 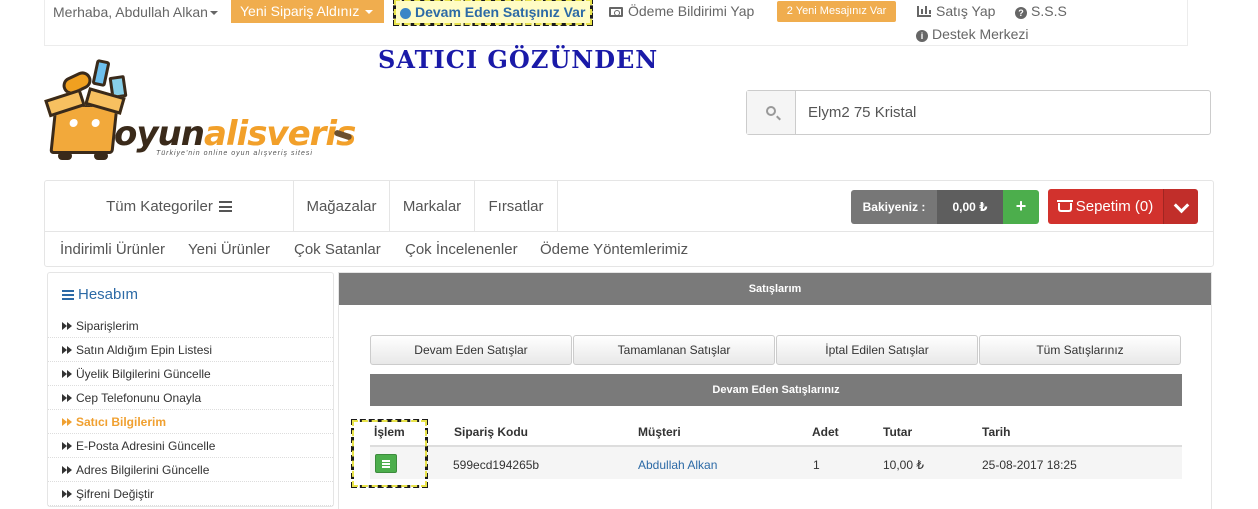 What do you see at coordinates (996, 432) in the screenshot?
I see `col-header-date: Tarih` at bounding box center [996, 432].